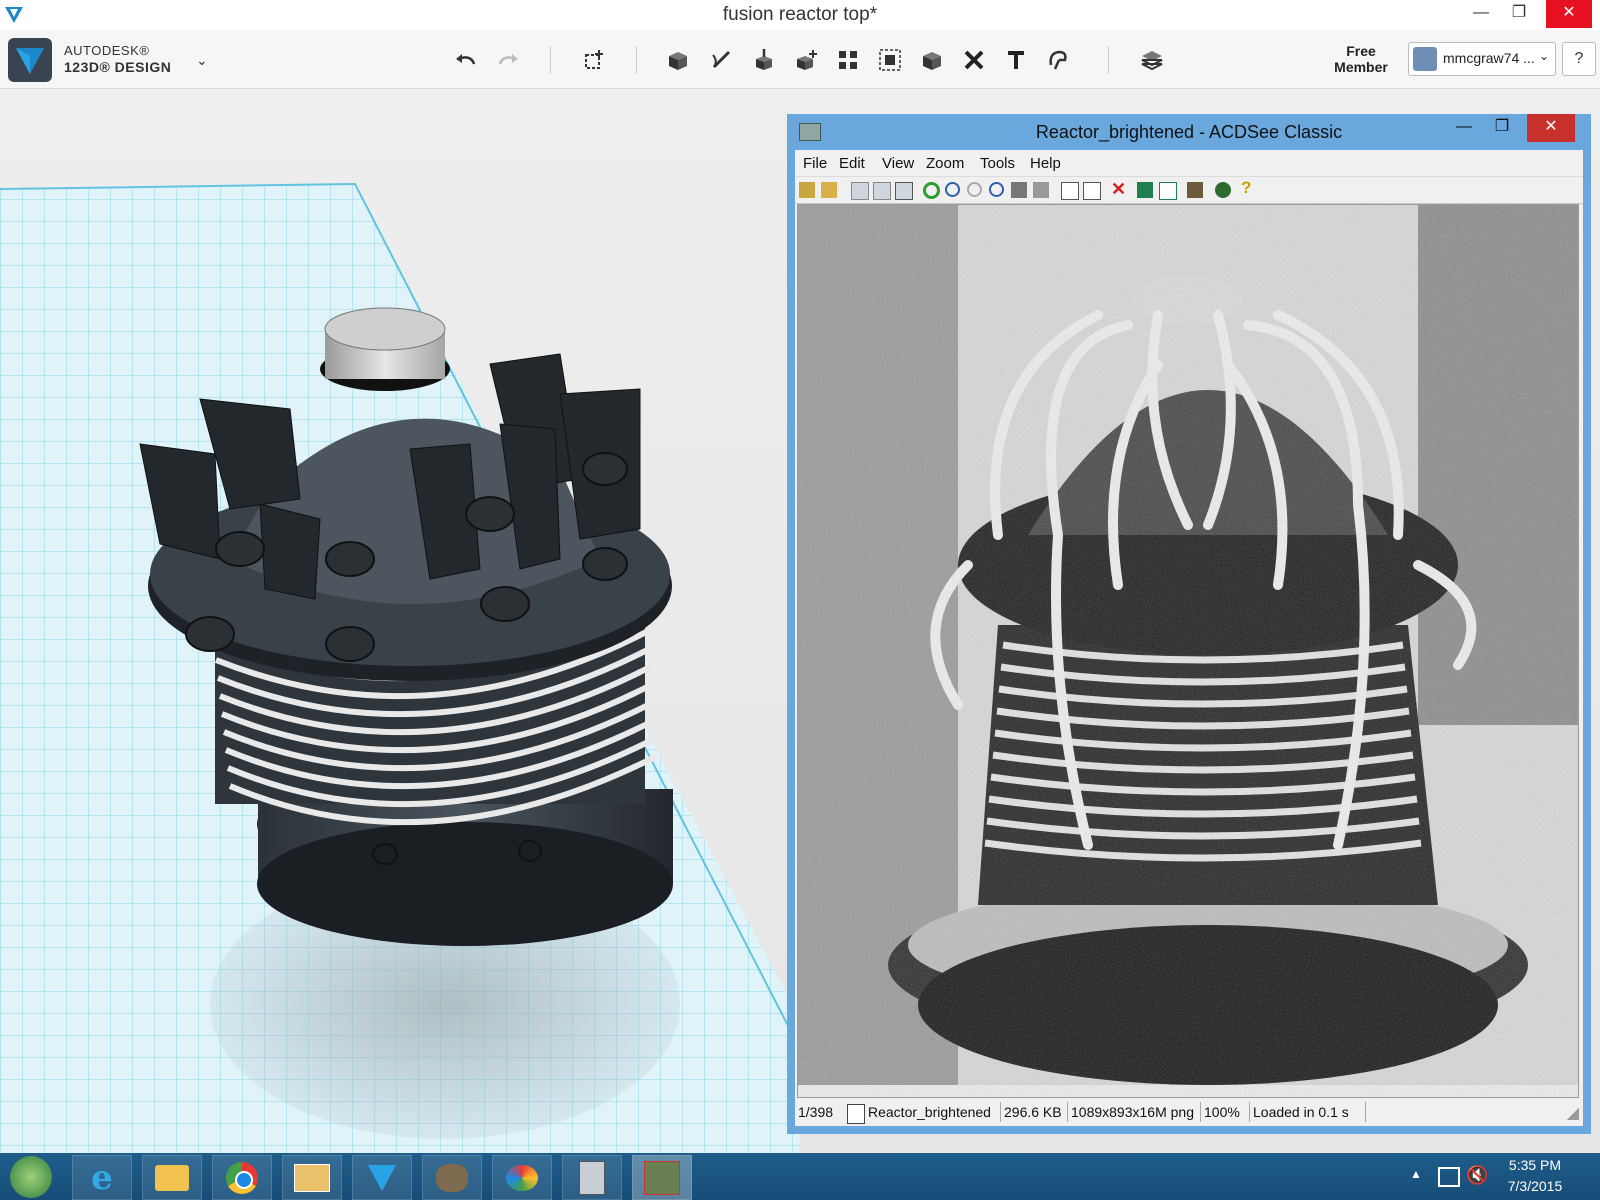  What do you see at coordinates (594, 60) in the screenshot?
I see `transform-icon` at bounding box center [594, 60].